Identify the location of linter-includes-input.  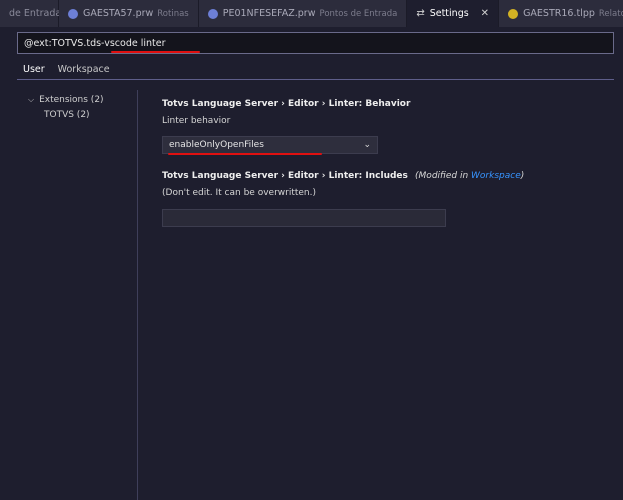
(304, 218).